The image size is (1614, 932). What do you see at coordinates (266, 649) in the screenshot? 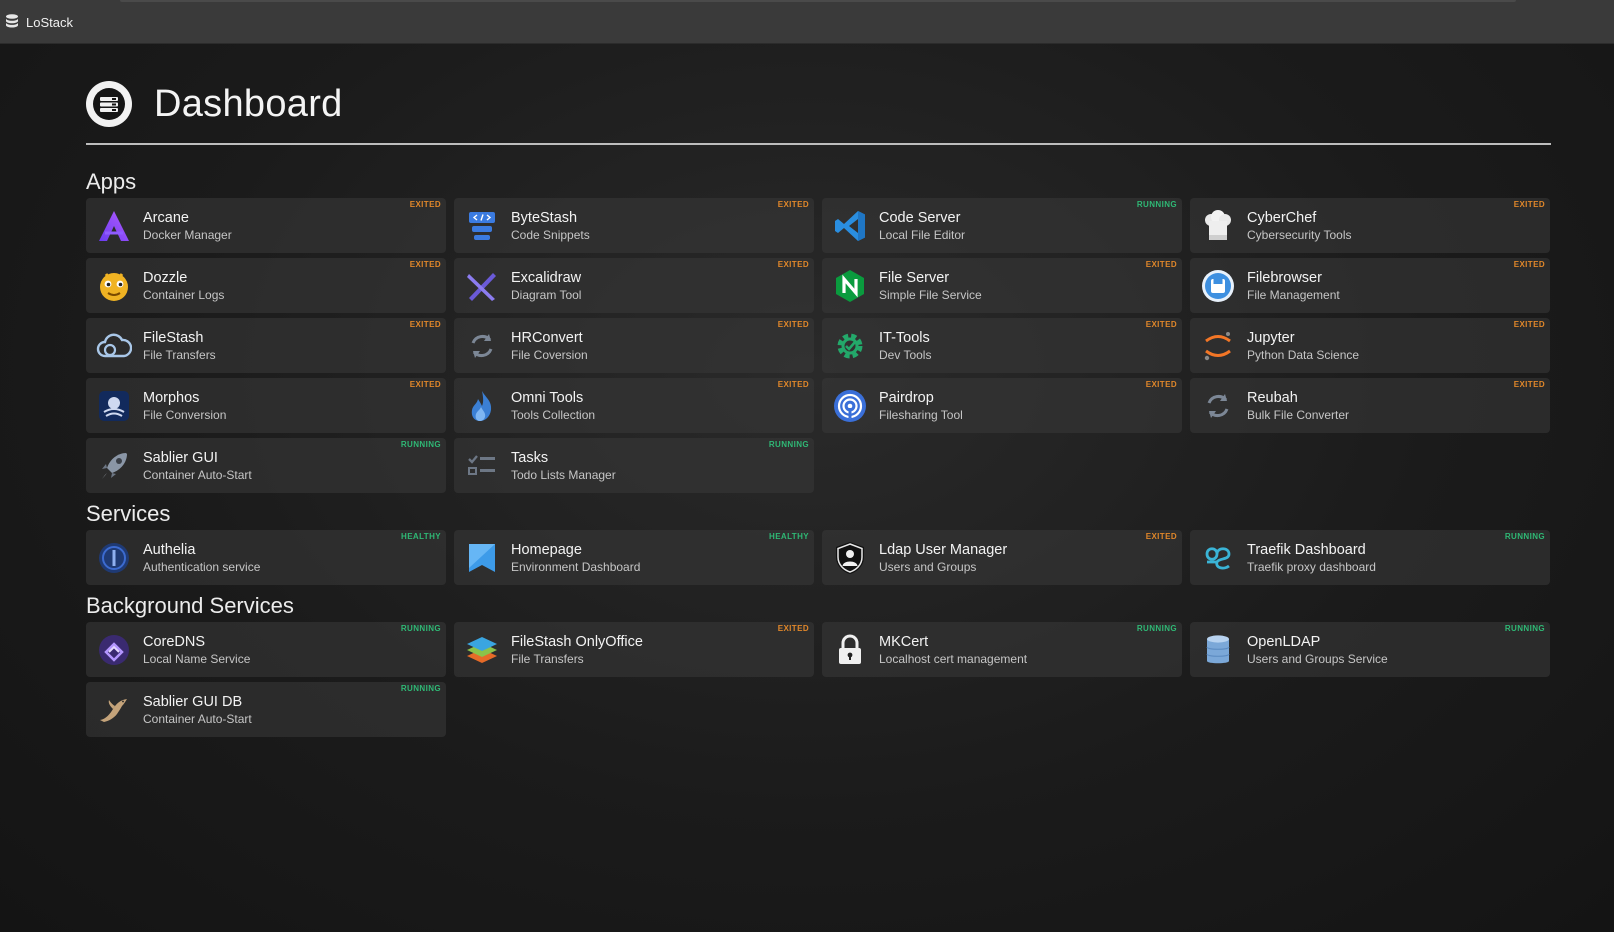
I see `app-card-coredns: CoreDNS Local Name Service RUNNING` at bounding box center [266, 649].